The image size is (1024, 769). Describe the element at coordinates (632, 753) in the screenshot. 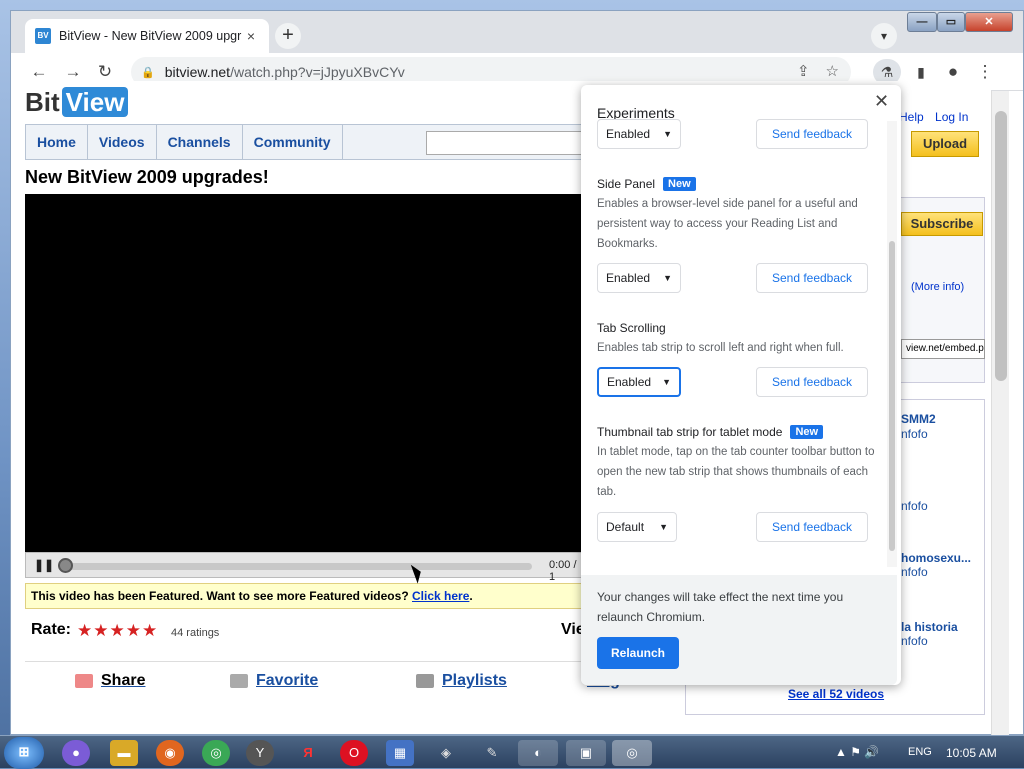

I see `chromium-taskbar-icon: ◎` at that location.